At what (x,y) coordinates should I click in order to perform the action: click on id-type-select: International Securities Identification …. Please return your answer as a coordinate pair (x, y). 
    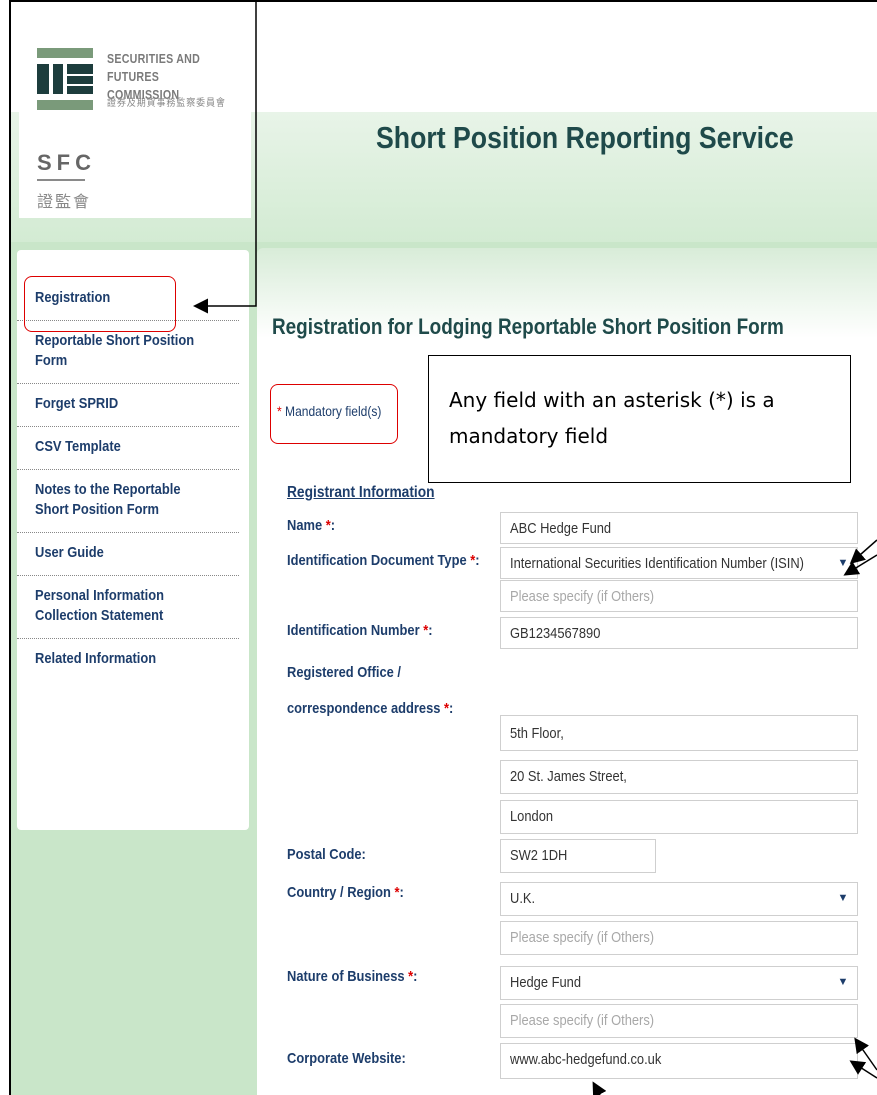
    Looking at the image, I should click on (679, 563).